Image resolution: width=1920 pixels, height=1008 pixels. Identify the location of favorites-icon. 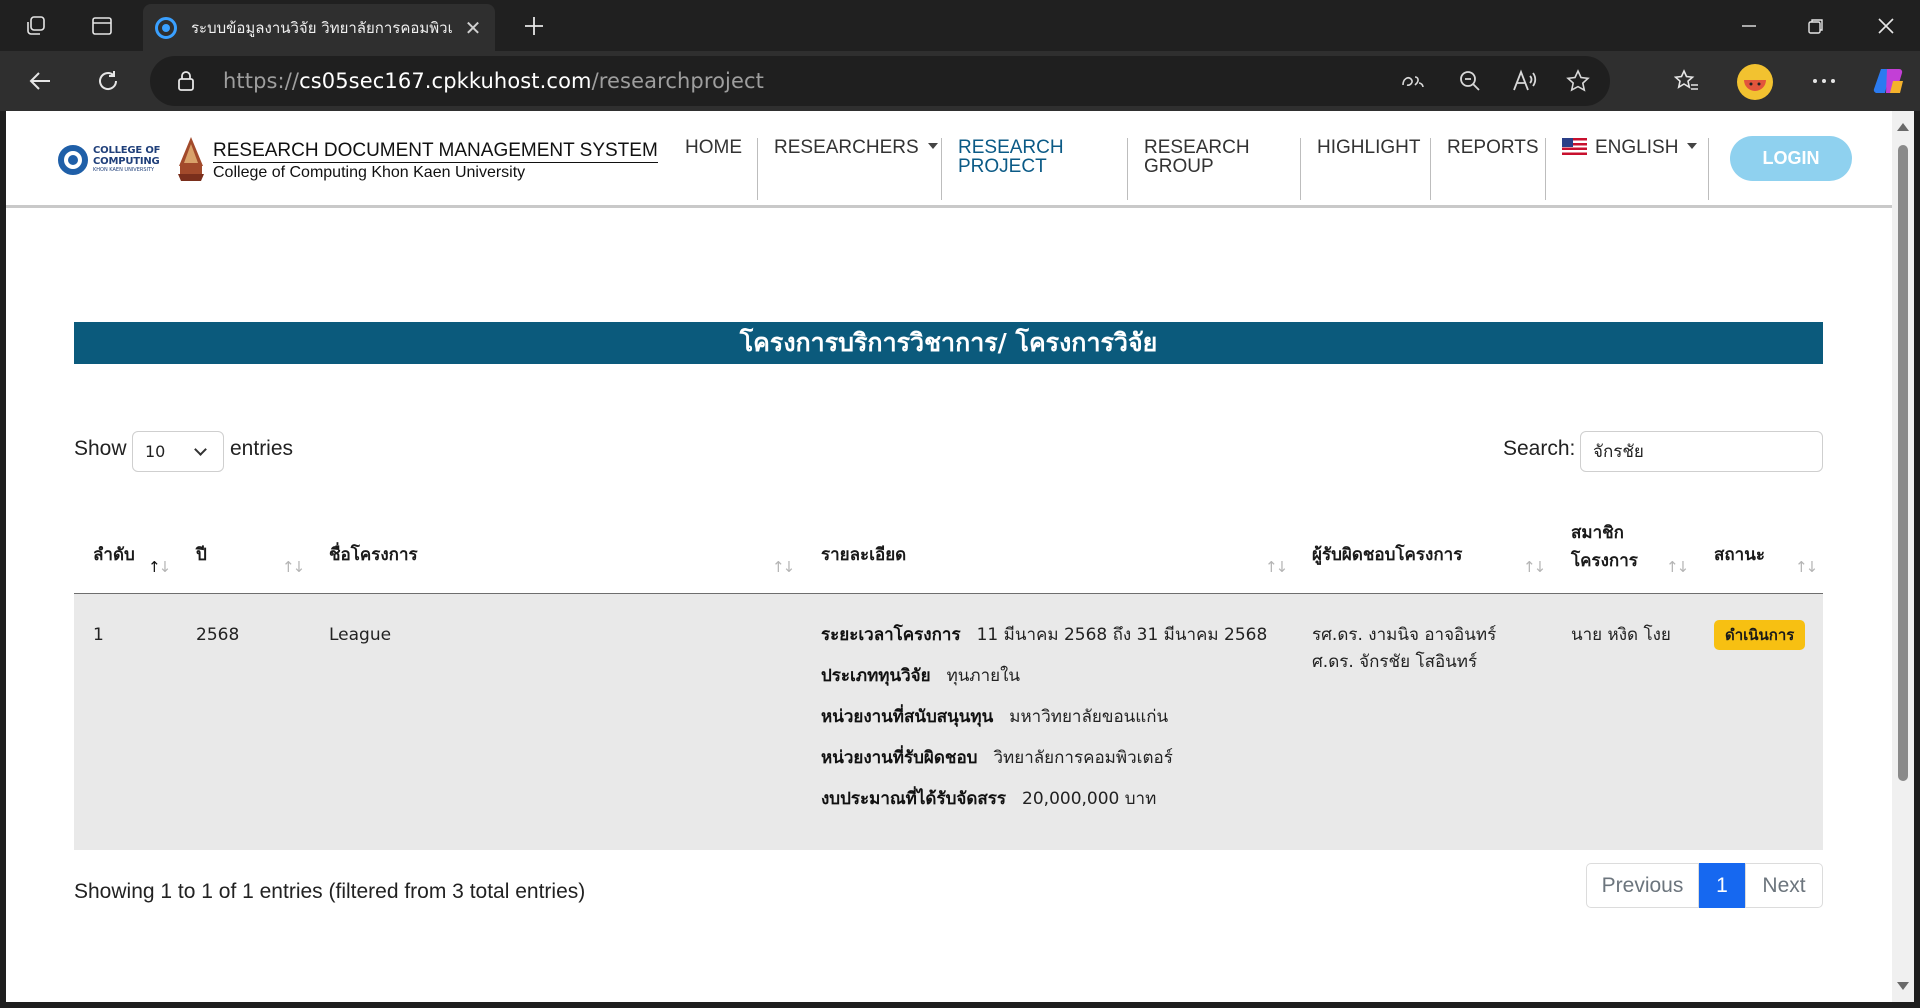
(1687, 81).